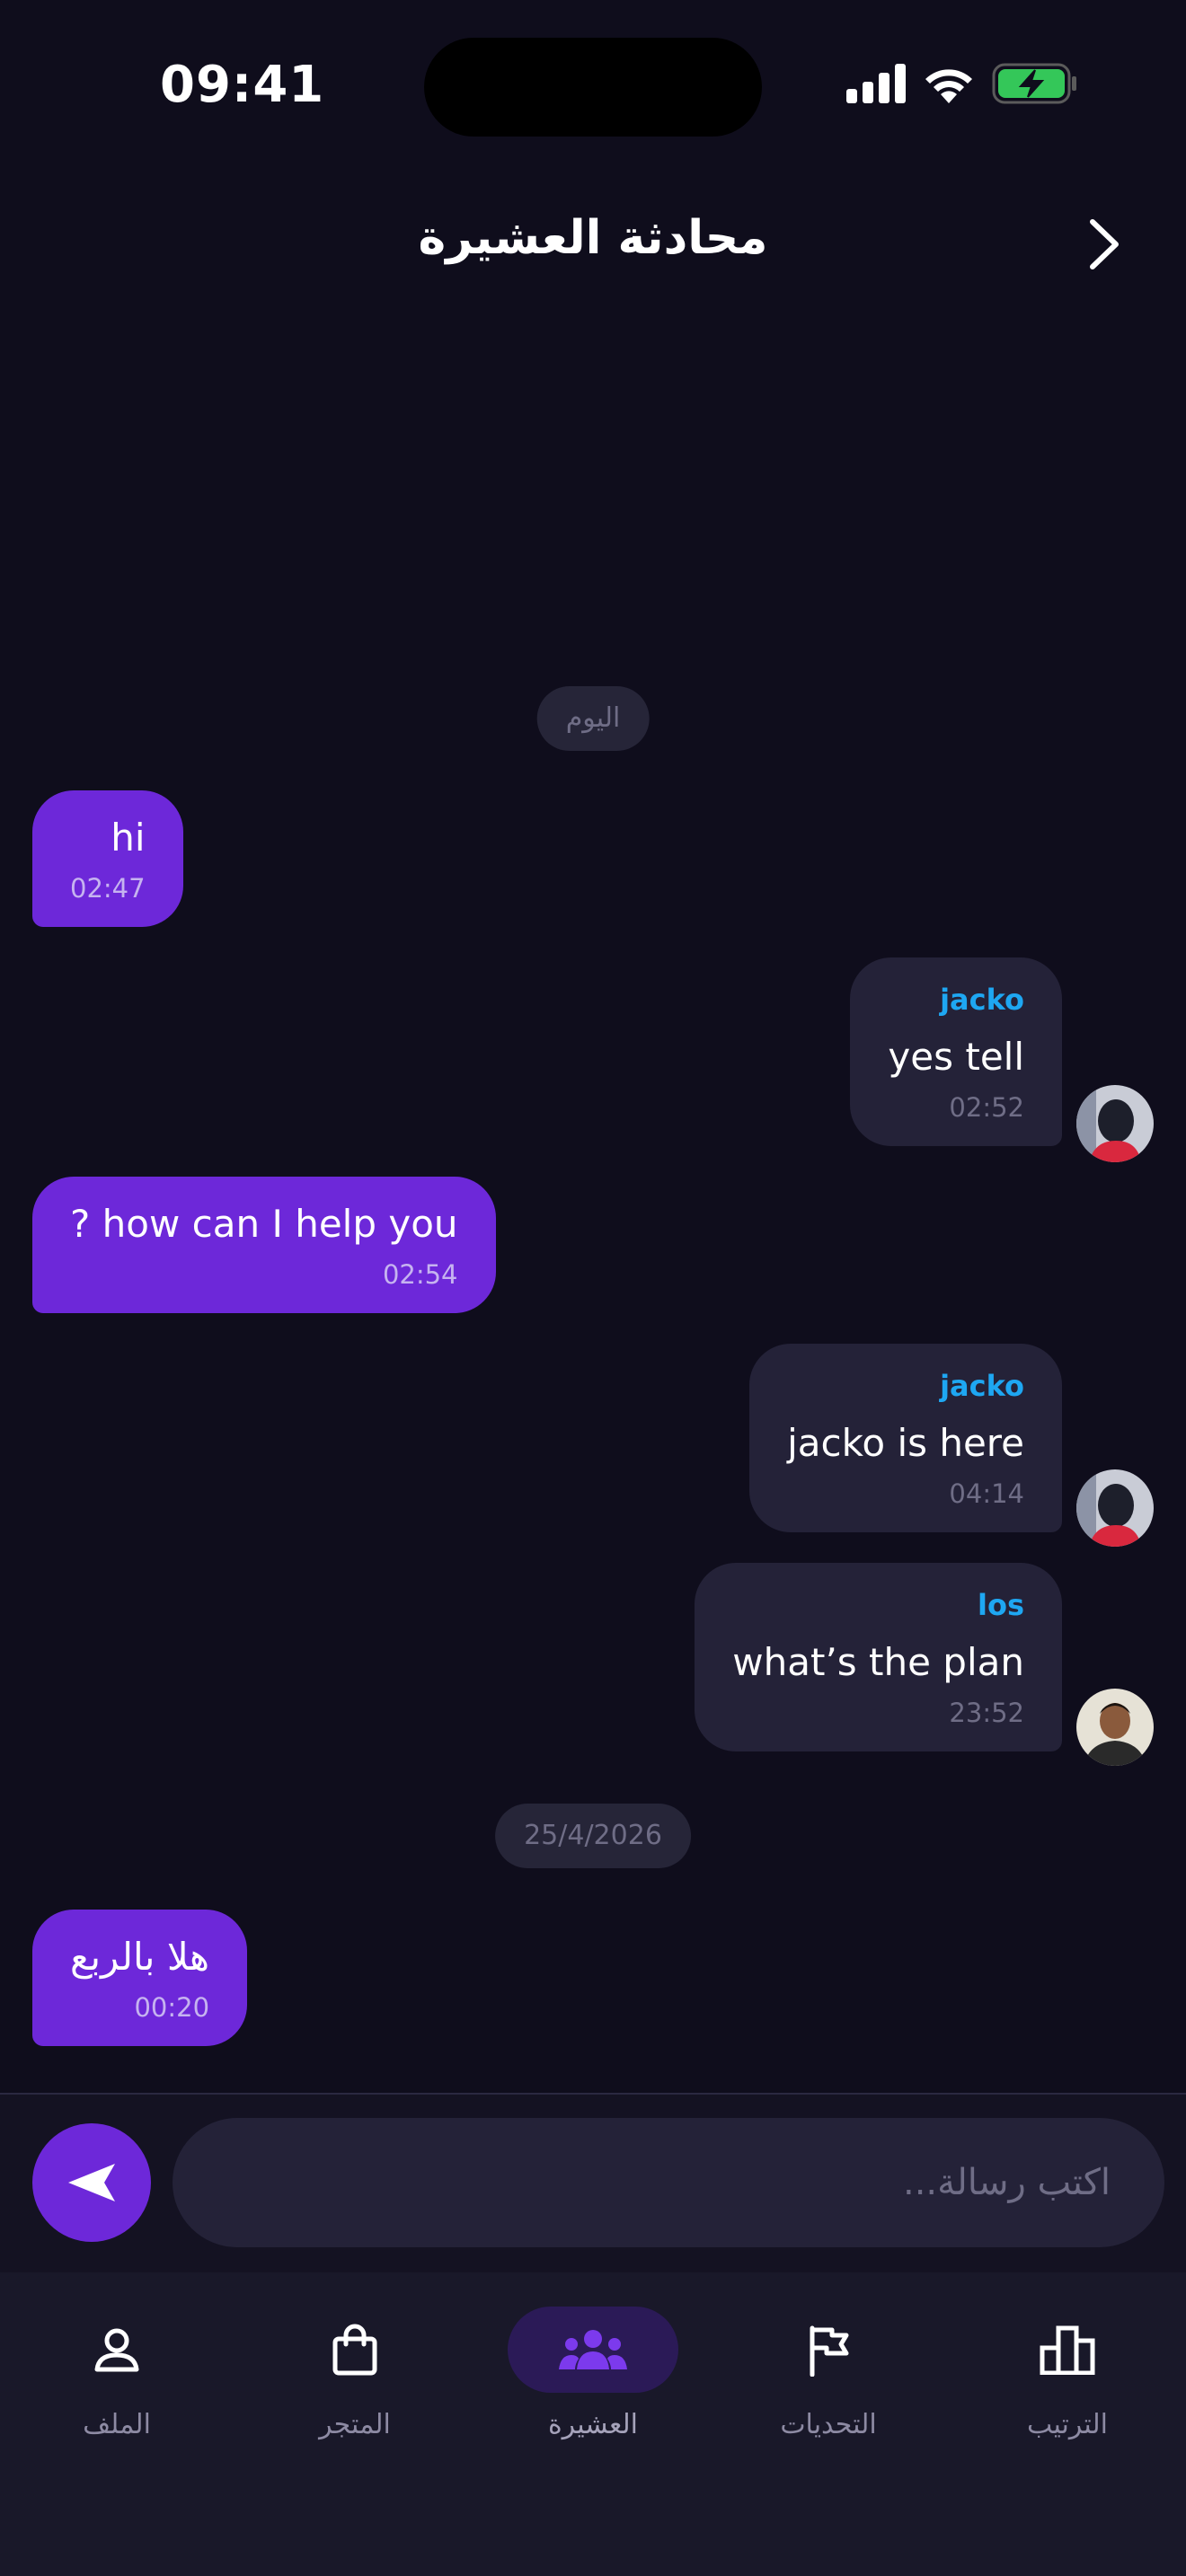 The image size is (1186, 2576). I want to click on status-bar: 09:41, so click(593, 85).